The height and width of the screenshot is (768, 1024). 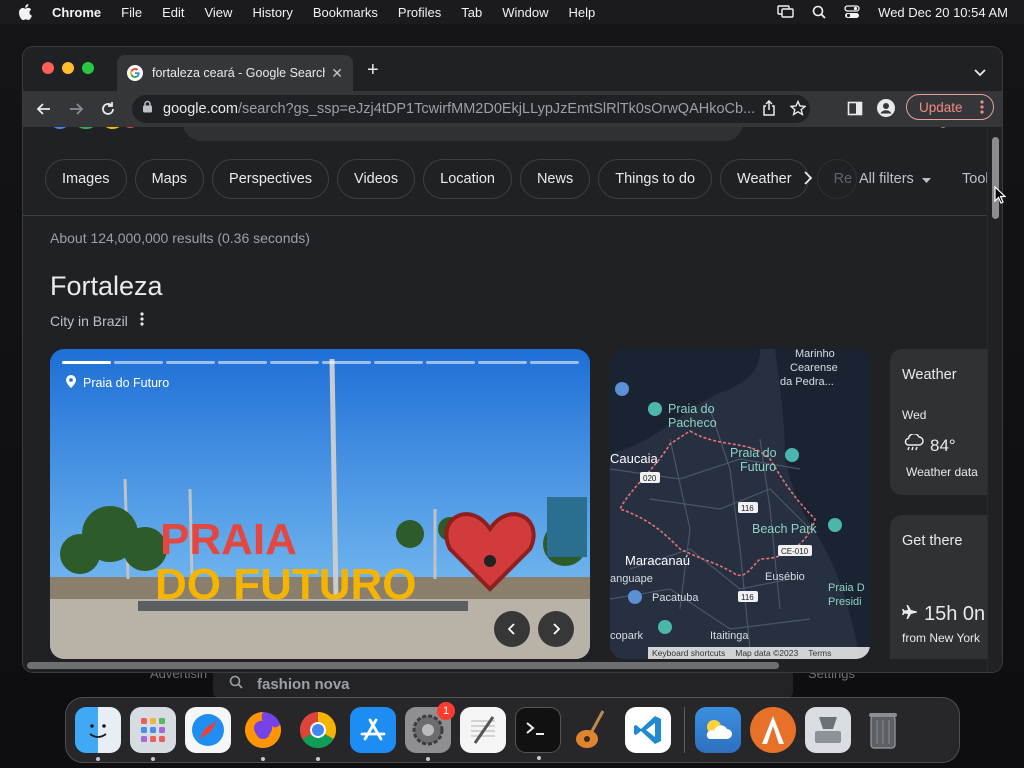 What do you see at coordinates (106, 286) in the screenshot?
I see `entity-title: Fortaleza` at bounding box center [106, 286].